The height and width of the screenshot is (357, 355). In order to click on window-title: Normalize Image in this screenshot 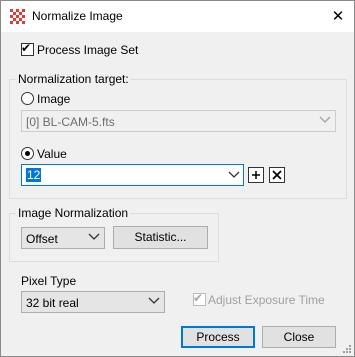, I will do `click(77, 16)`.